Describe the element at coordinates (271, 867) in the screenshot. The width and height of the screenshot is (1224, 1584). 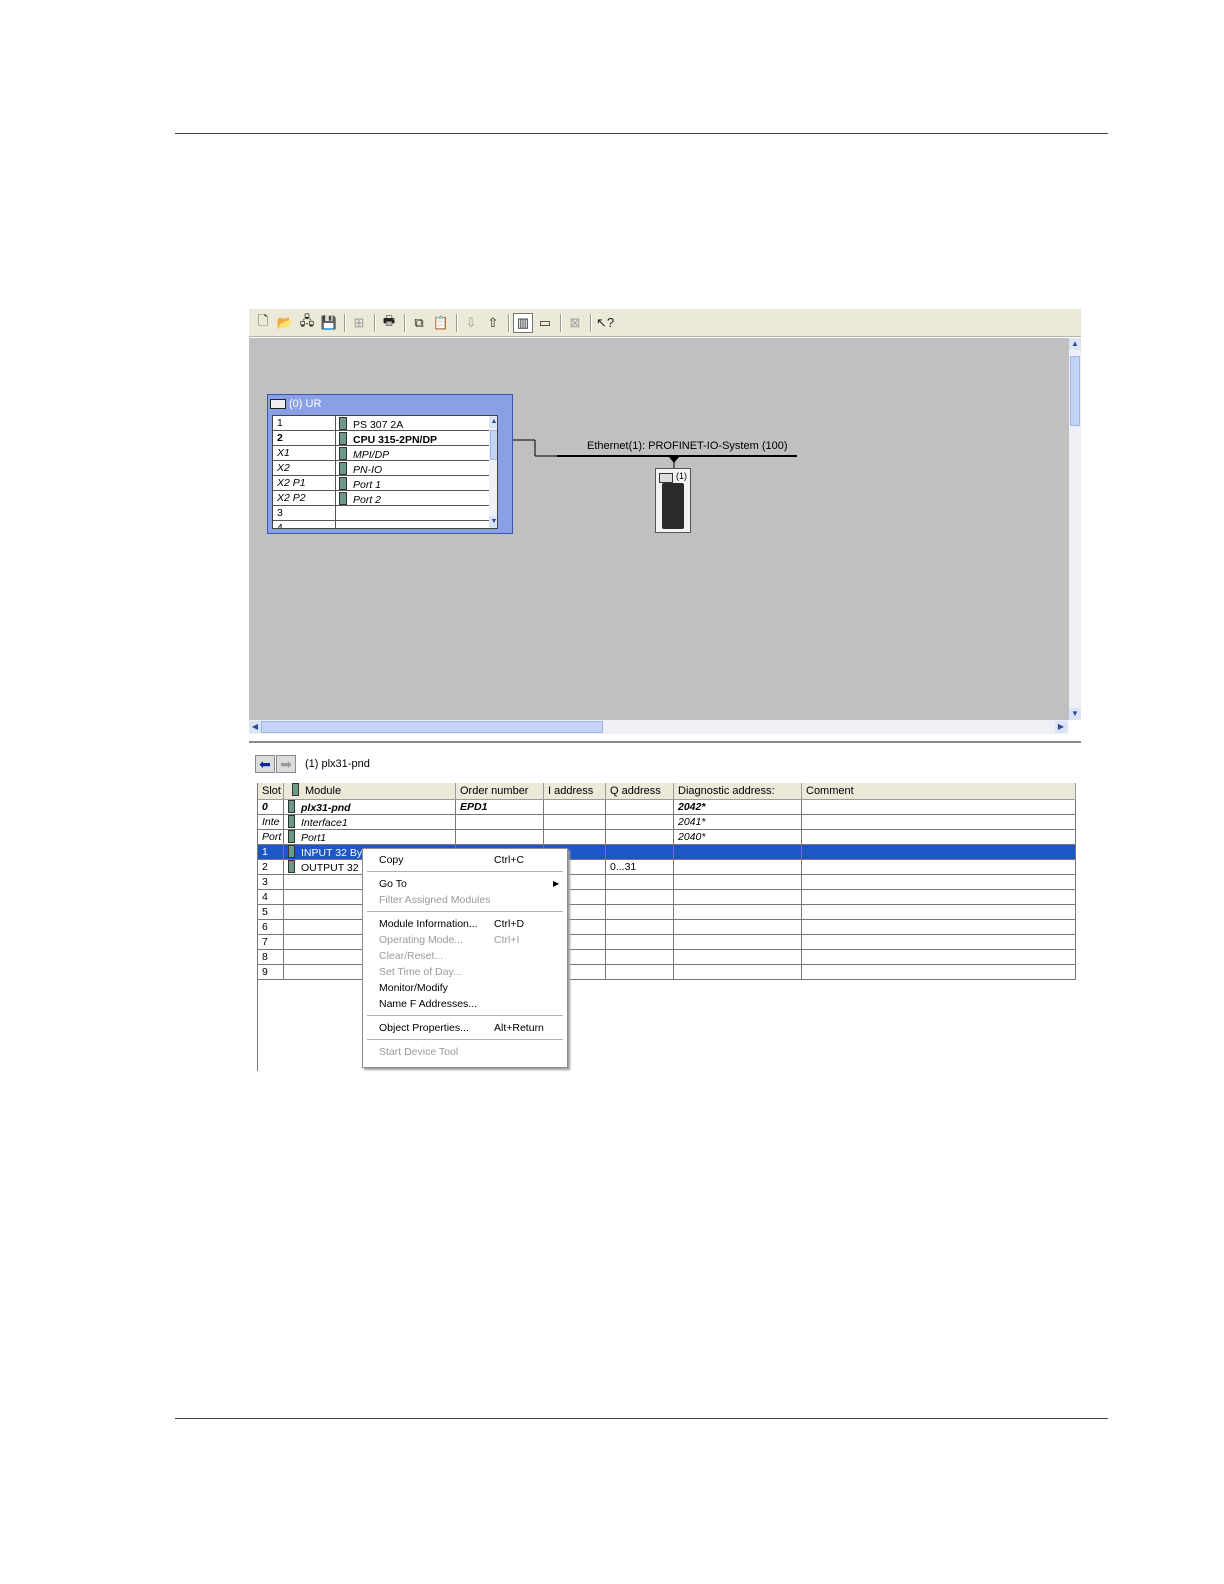
I see `cell-slot: 2` at that location.